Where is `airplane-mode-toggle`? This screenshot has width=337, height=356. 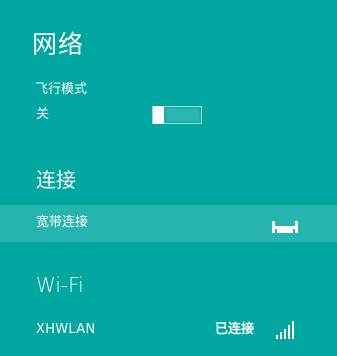 airplane-mode-toggle is located at coordinates (177, 115).